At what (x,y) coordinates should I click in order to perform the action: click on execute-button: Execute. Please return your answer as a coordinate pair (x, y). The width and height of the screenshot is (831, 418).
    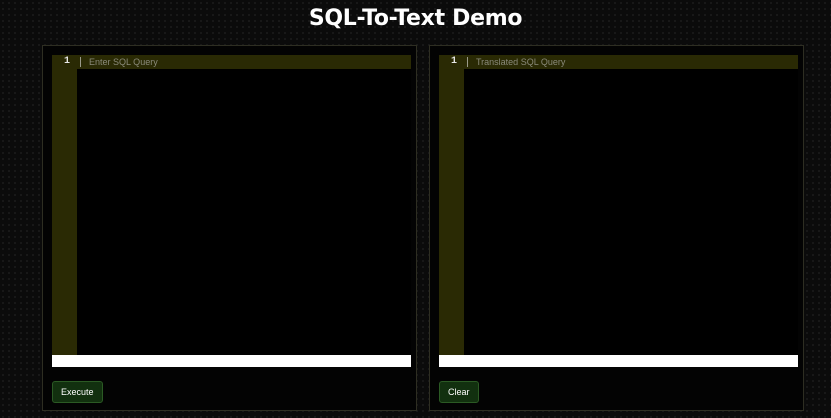
    Looking at the image, I should click on (77, 392).